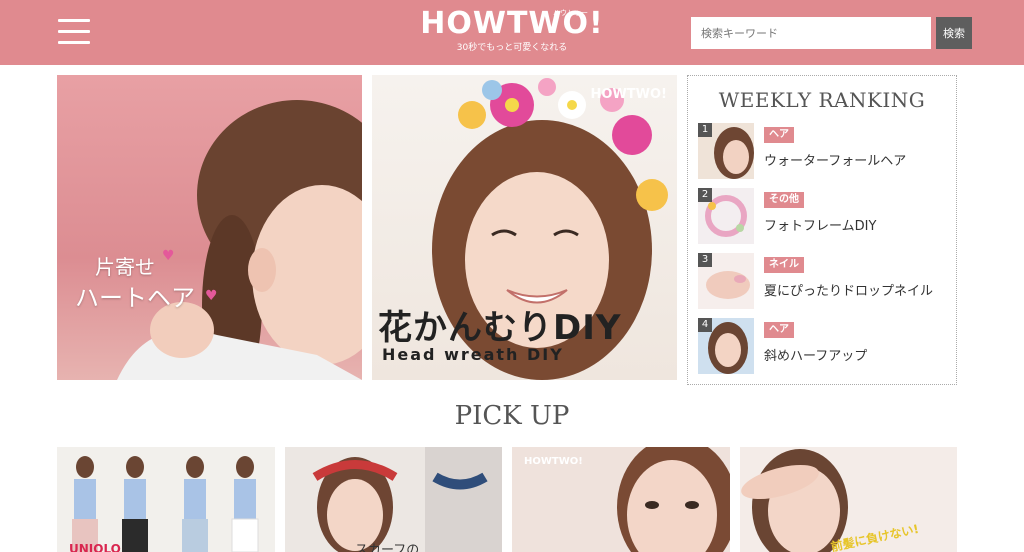 The image size is (1024, 552). Describe the element at coordinates (570, 13) in the screenshot. I see `logo-kana: ハウトゥー` at that location.